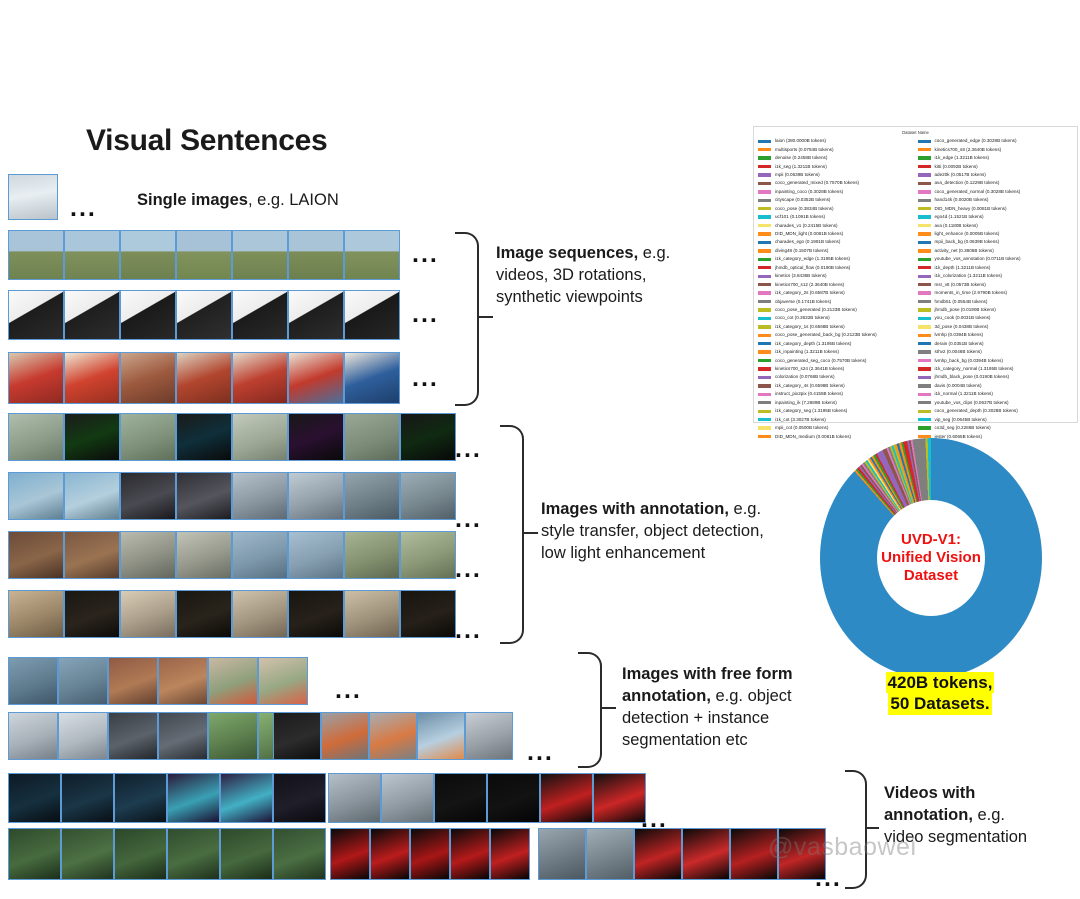 This screenshot has height=899, width=1080. I want to click on legend-label: kinetics (3.8436B tokens), so click(801, 276).